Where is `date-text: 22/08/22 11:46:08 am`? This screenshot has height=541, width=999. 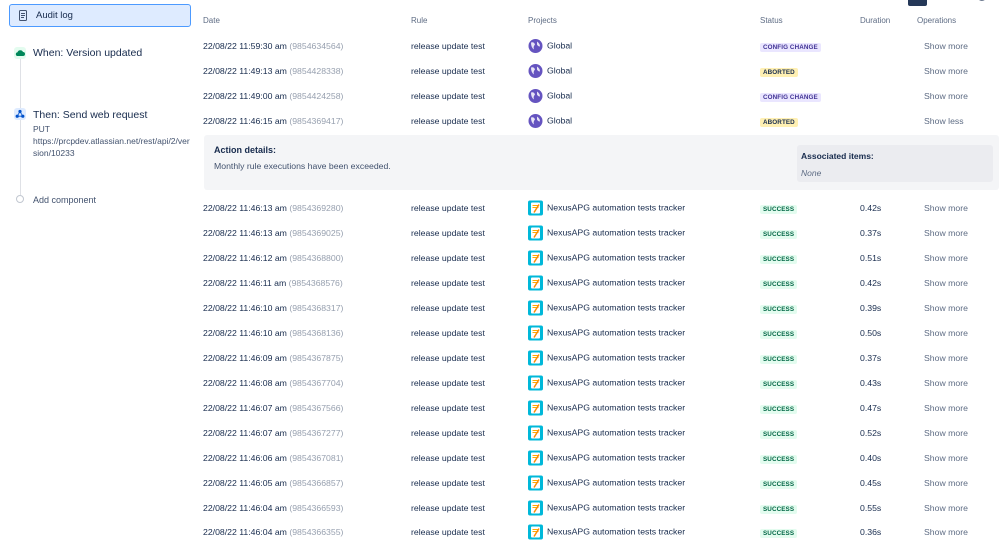
date-text: 22/08/22 11:46:08 am is located at coordinates (245, 382).